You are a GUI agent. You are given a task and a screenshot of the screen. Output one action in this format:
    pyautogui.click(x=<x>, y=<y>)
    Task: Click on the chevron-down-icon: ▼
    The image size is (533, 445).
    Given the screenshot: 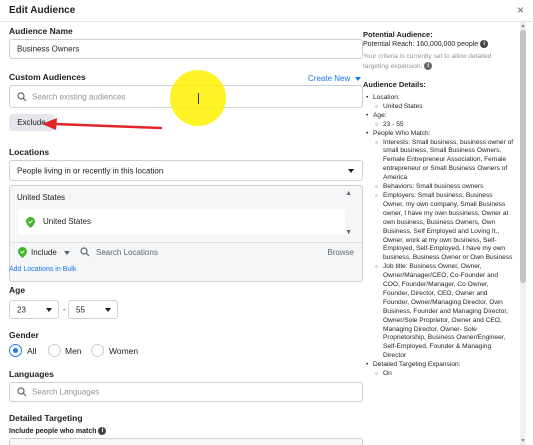 What is the action you would take?
    pyautogui.click(x=348, y=232)
    